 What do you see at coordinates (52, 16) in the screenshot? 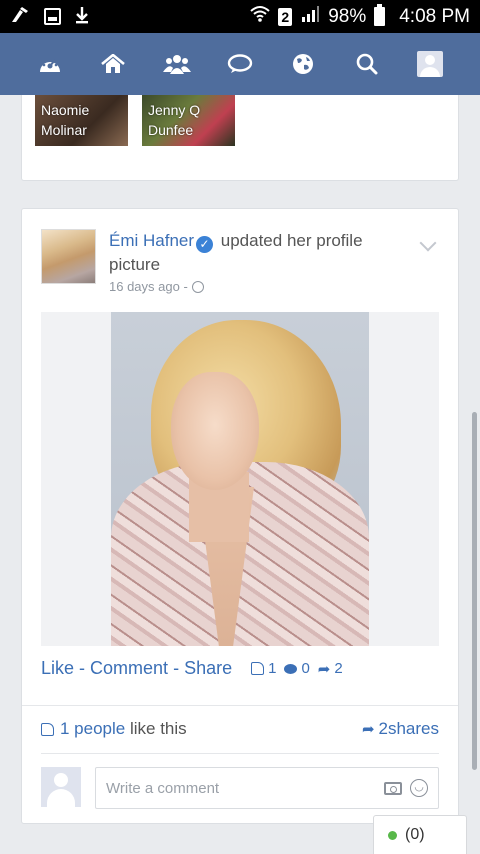
I see `screenshot-icon` at bounding box center [52, 16].